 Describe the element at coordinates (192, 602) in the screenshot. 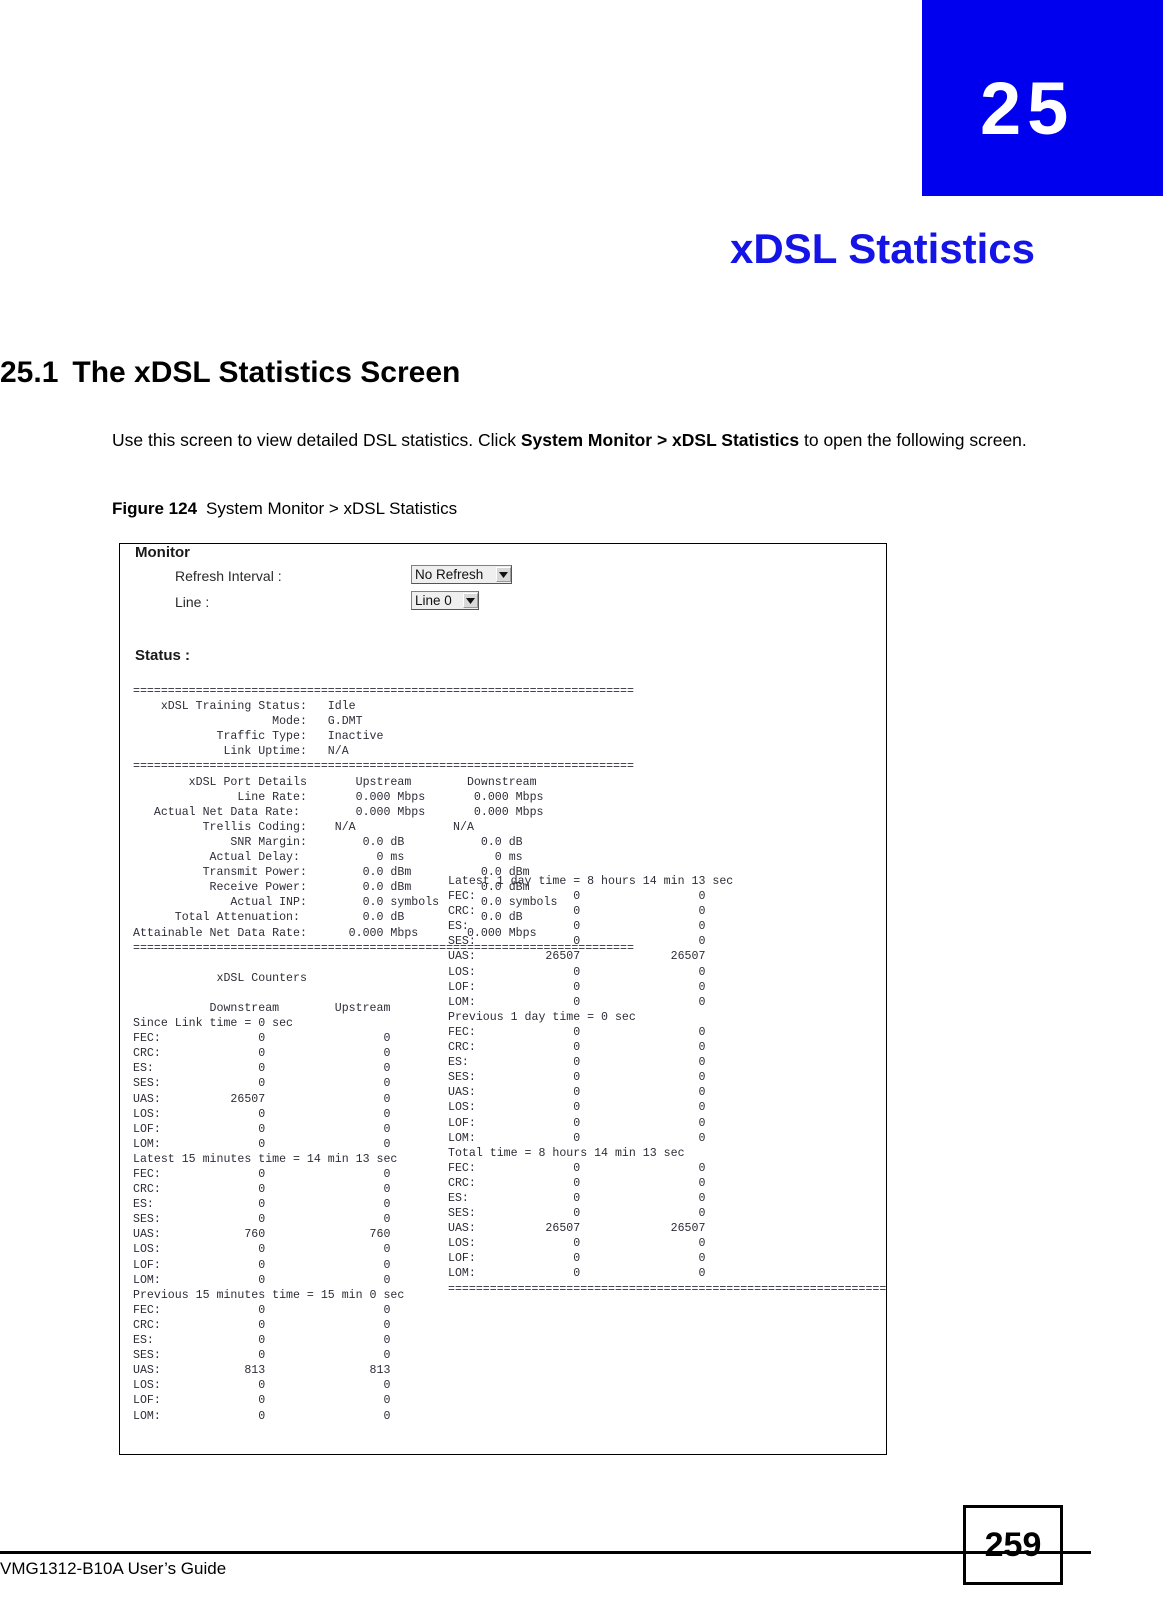

I see `line-label: Line :` at that location.